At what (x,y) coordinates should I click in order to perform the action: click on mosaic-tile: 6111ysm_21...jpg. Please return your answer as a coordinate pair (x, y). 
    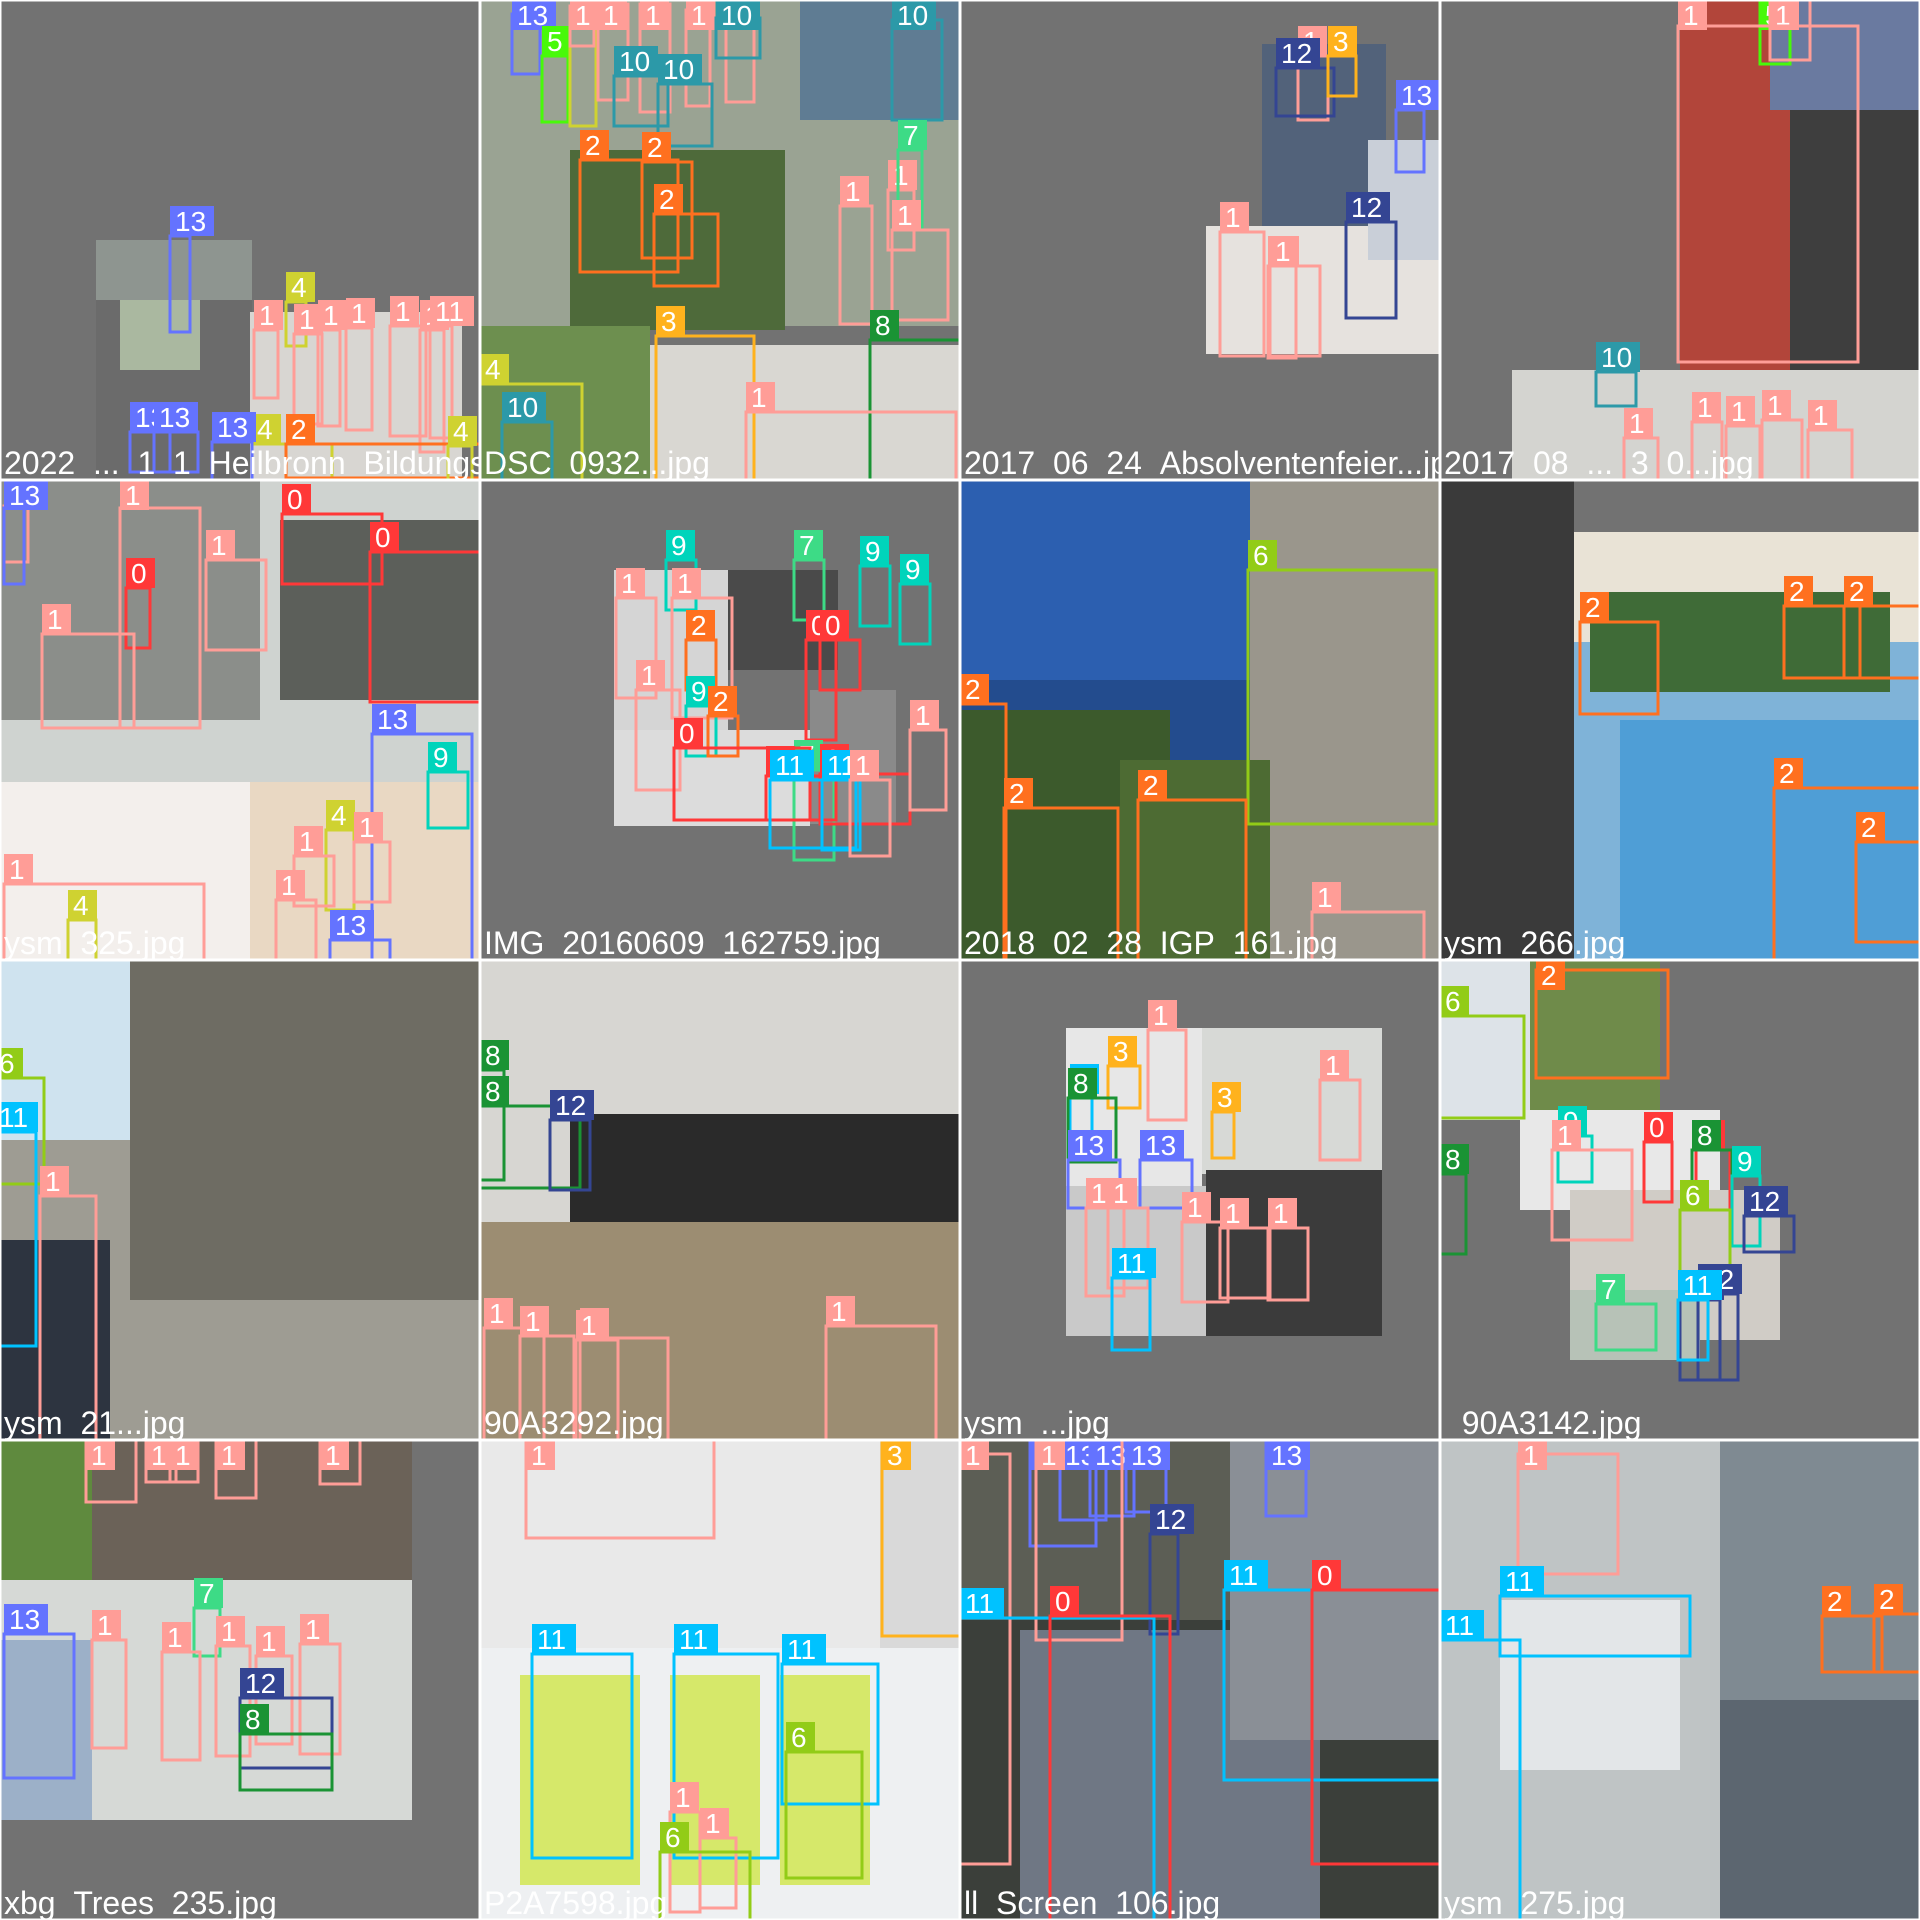
    Looking at the image, I should click on (240, 1200).